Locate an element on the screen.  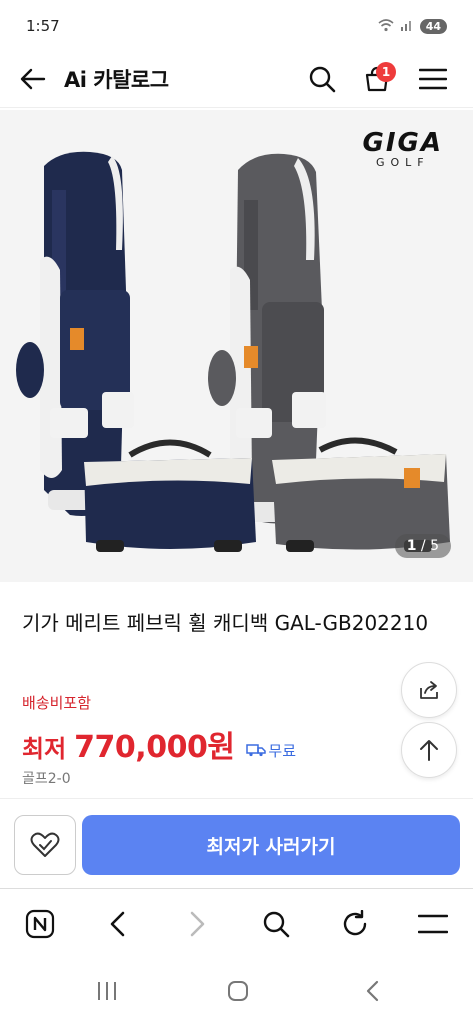
status-icons: 44 is located at coordinates (412, 26).